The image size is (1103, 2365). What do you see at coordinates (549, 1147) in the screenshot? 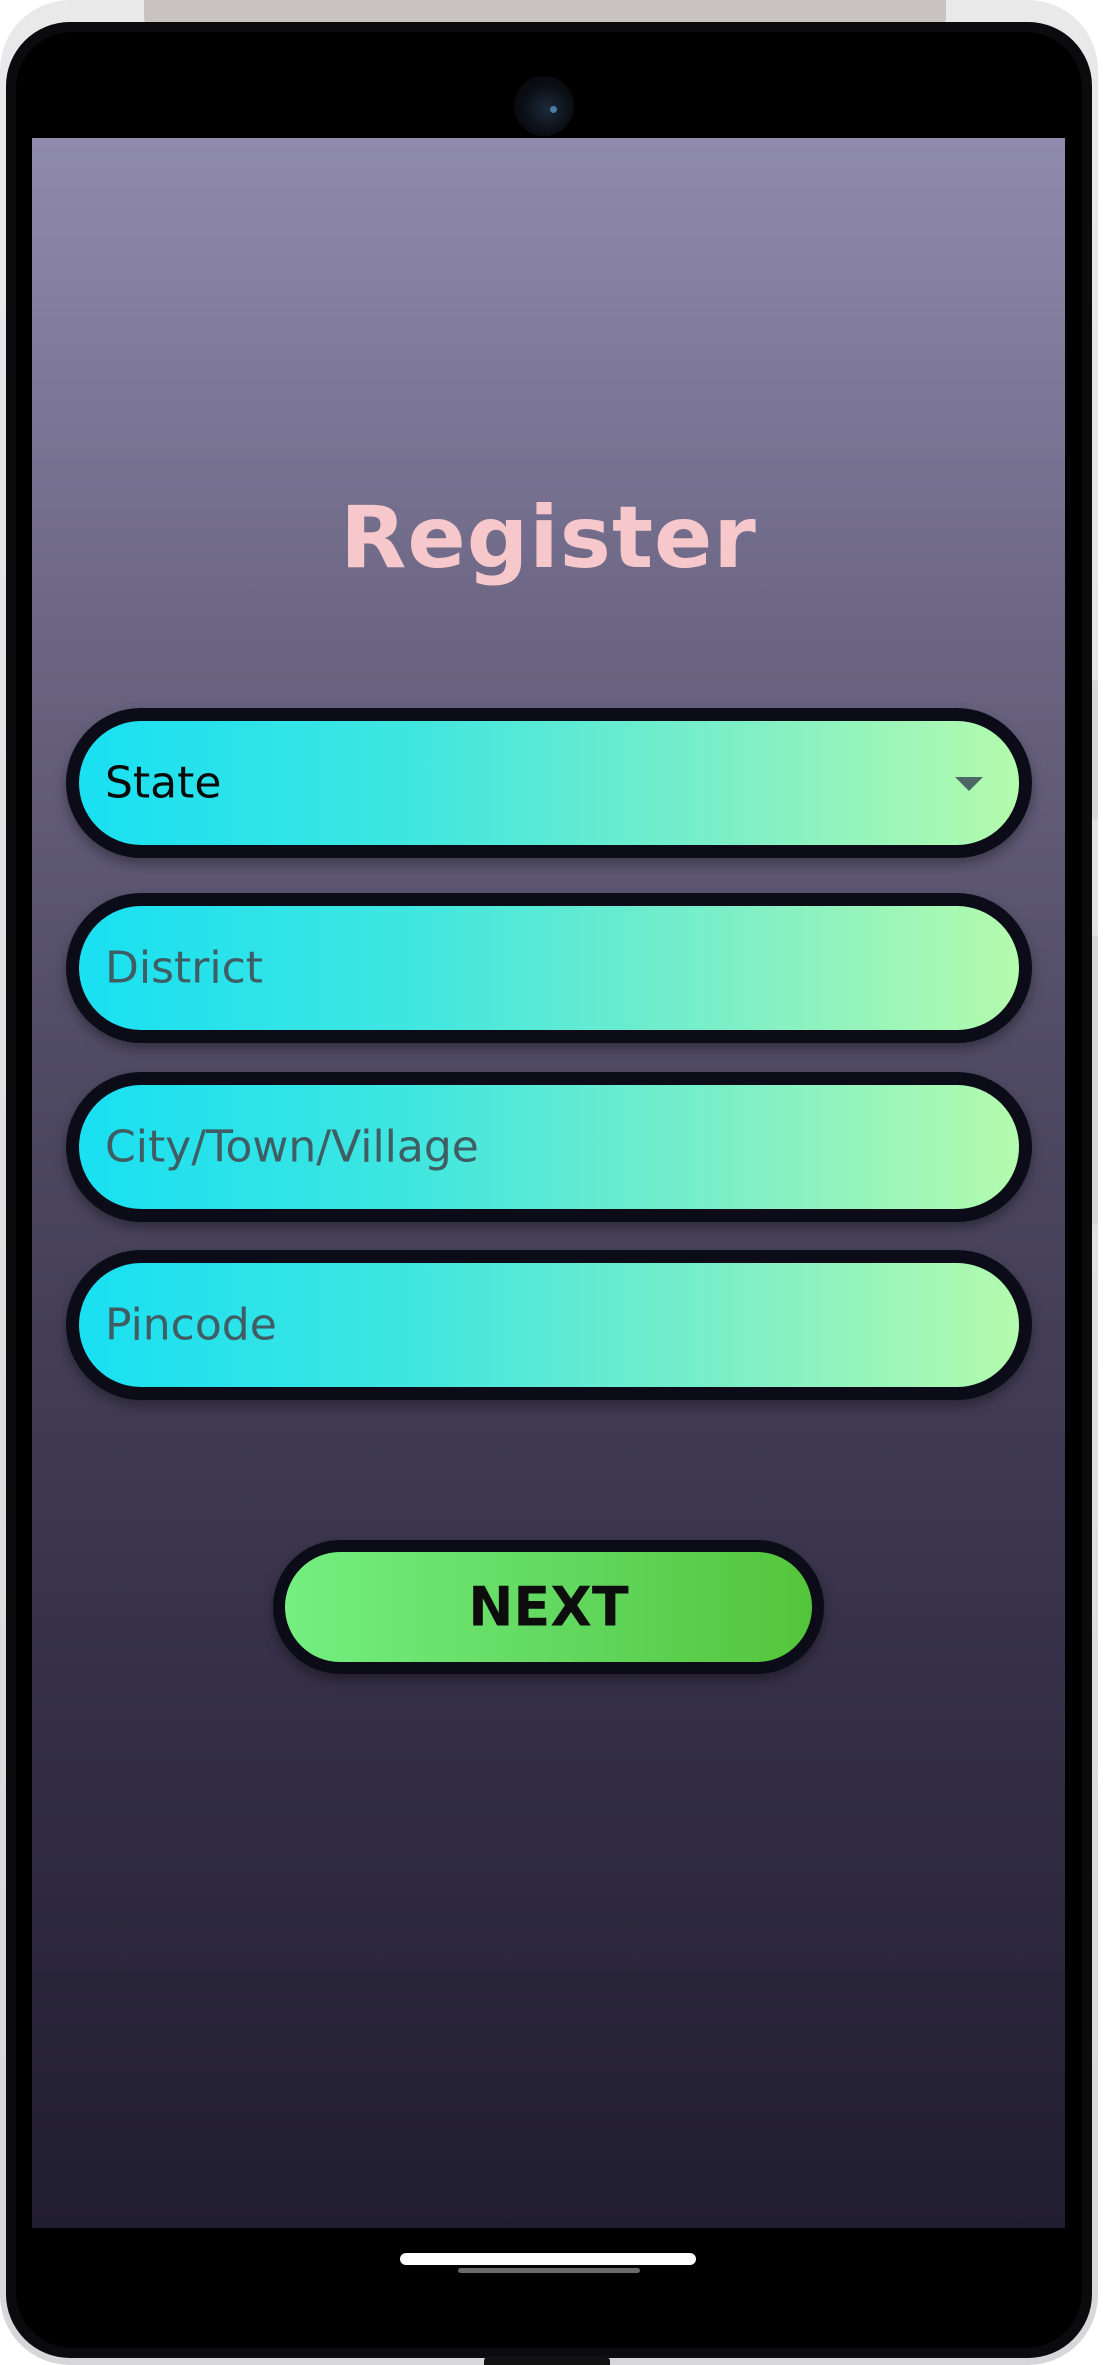
I see `city-town-village-input: City/Town/Village` at bounding box center [549, 1147].